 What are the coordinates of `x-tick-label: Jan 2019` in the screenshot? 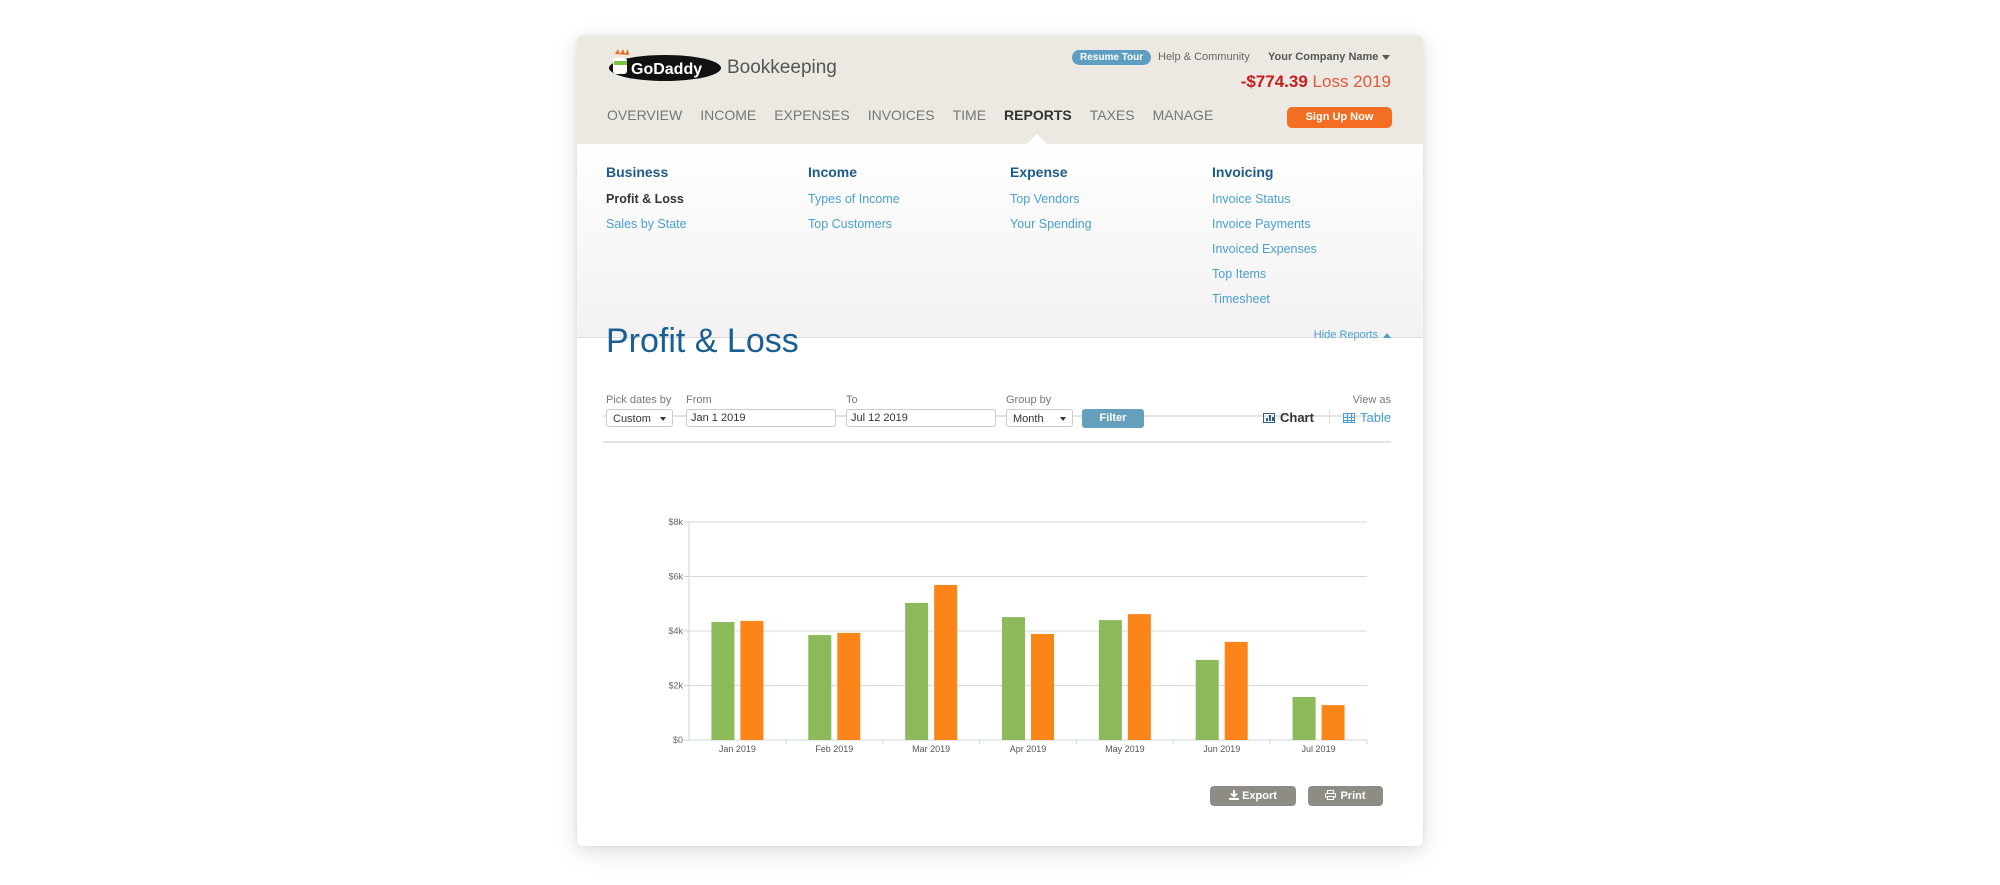 It's located at (737, 749).